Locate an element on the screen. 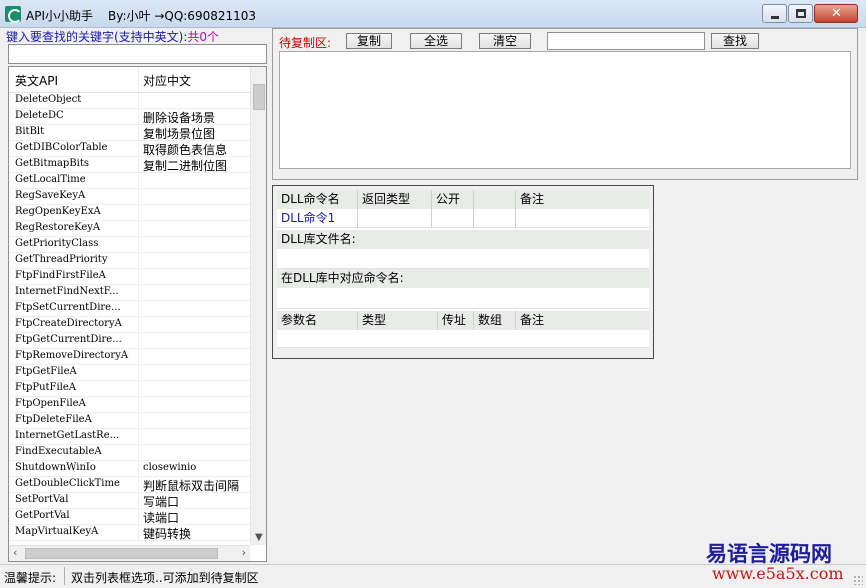  list-item: DeleteObject is located at coordinates (129, 101).